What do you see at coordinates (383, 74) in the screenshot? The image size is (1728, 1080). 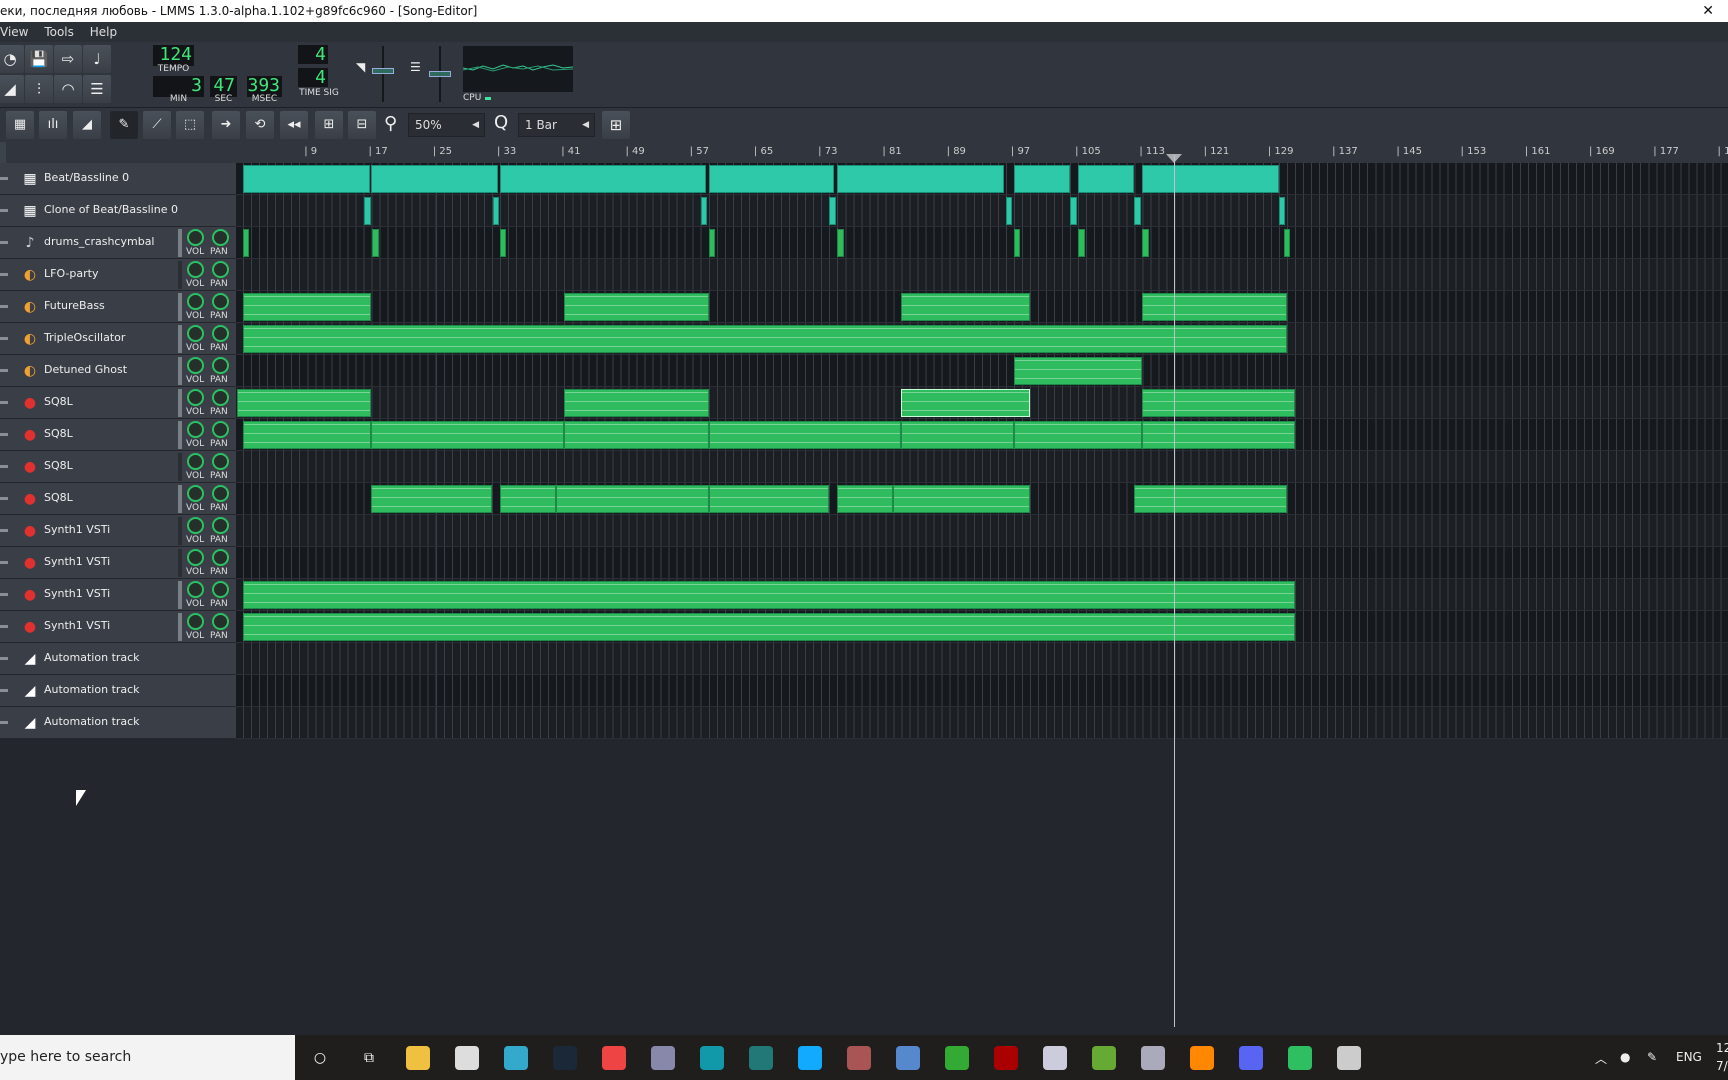 I see `master-volume-slider` at bounding box center [383, 74].